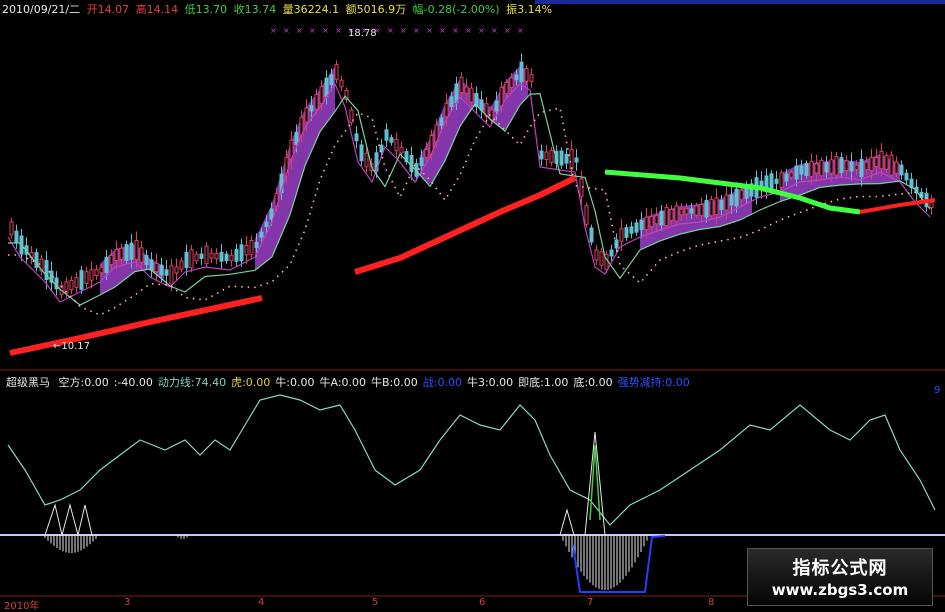 The width and height of the screenshot is (945, 612). I want to click on amount-label: 额, so click(351, 9).